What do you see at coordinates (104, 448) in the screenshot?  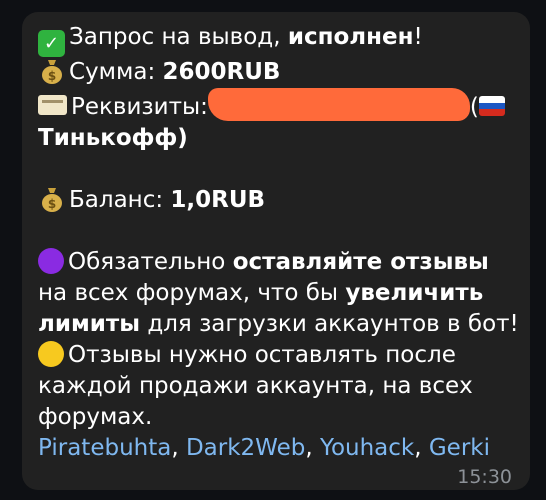 I see `link-piratebuhta: Piratebuhta` at bounding box center [104, 448].